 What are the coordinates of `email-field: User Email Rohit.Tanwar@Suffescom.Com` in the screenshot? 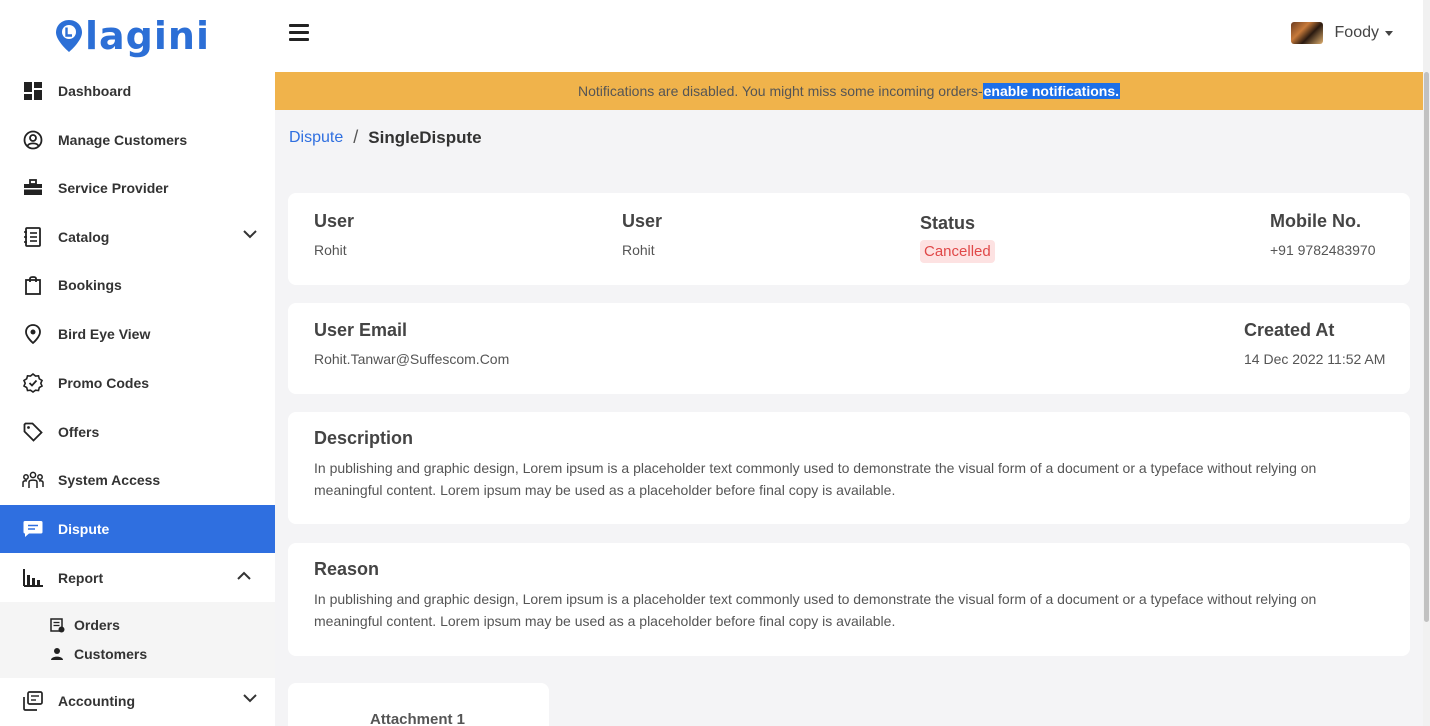 It's located at (411, 343).